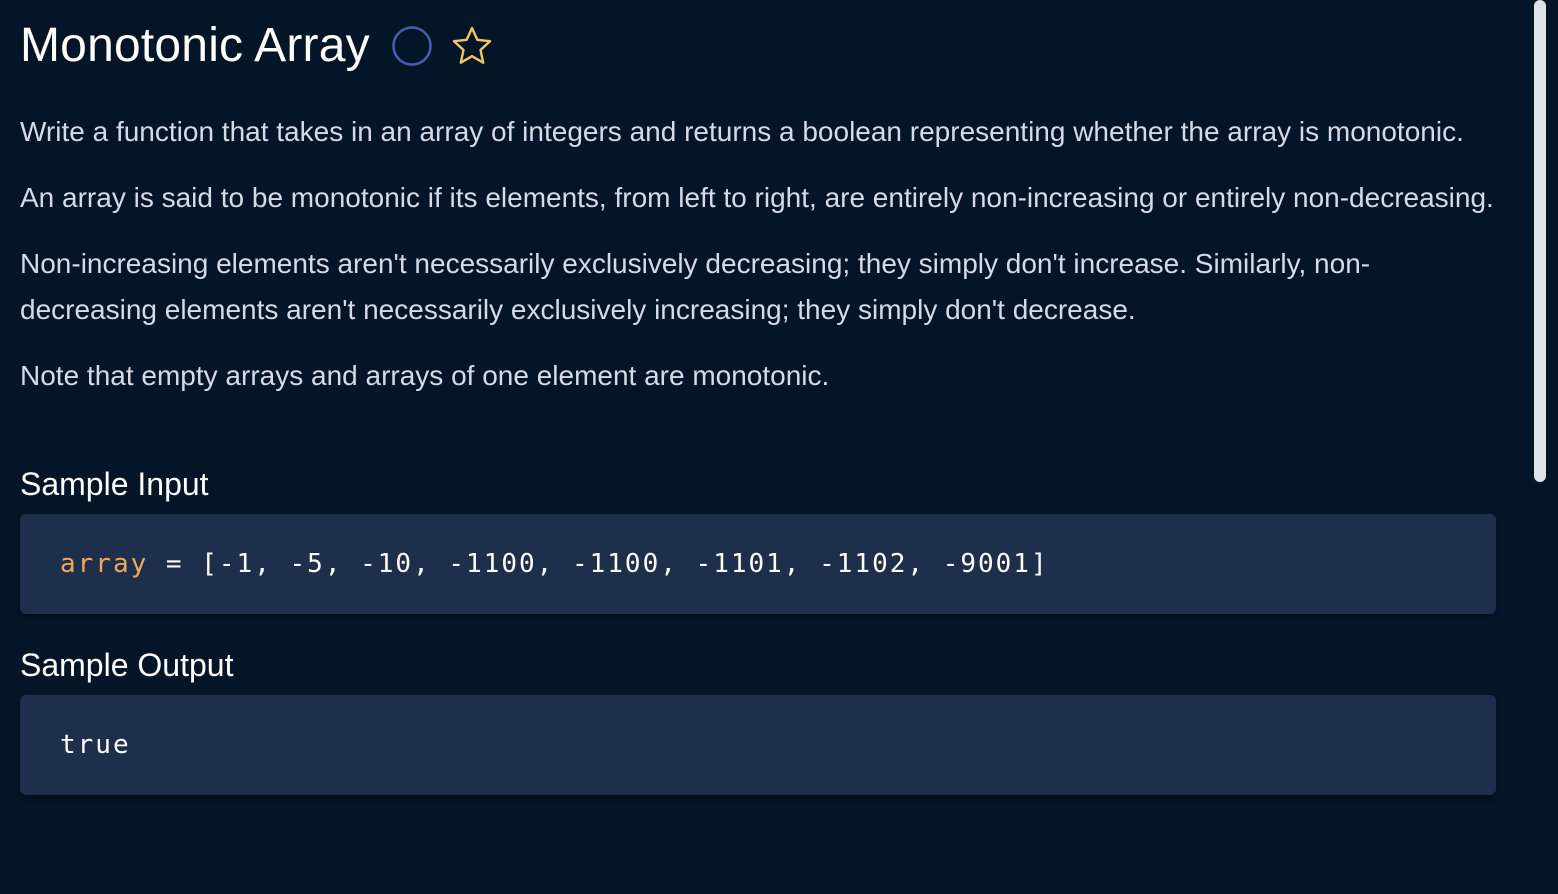 The width and height of the screenshot is (1558, 894). What do you see at coordinates (472, 46) in the screenshot?
I see `favorite-star-icon` at bounding box center [472, 46].